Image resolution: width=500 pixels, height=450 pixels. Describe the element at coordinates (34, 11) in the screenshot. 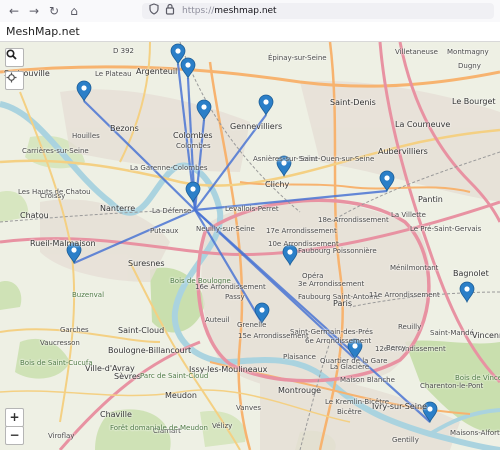

I see `arrow-right-icon: →` at that location.